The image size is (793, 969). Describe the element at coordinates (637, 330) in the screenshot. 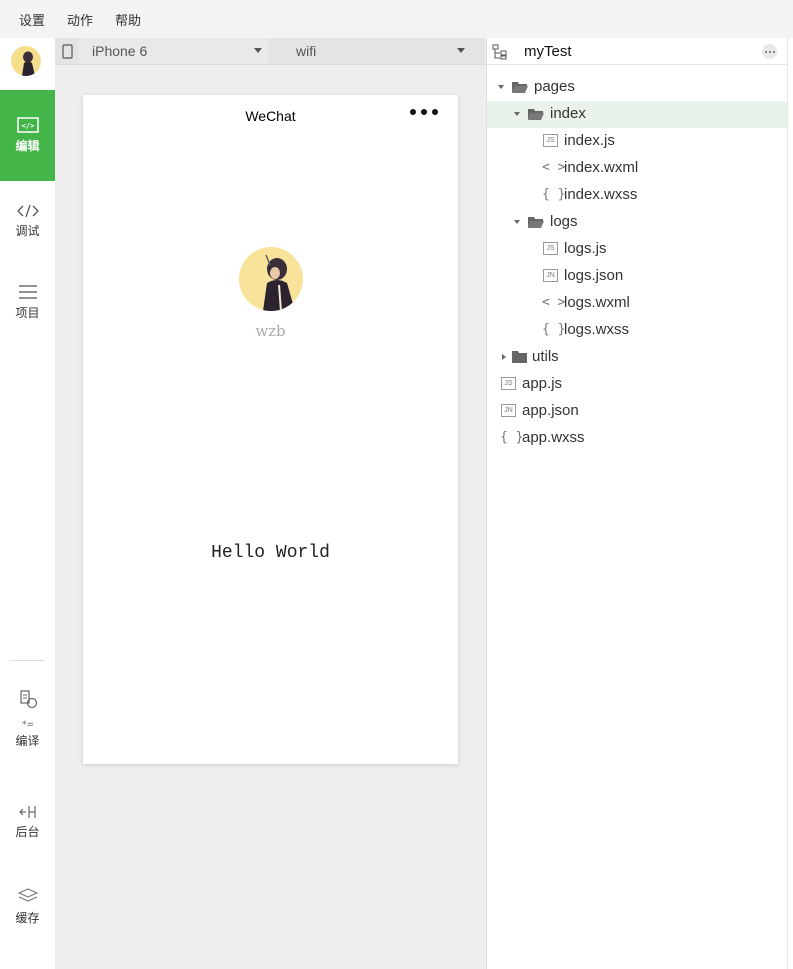

I see `tree-file-logs-wxss: { } logs.wxss` at that location.